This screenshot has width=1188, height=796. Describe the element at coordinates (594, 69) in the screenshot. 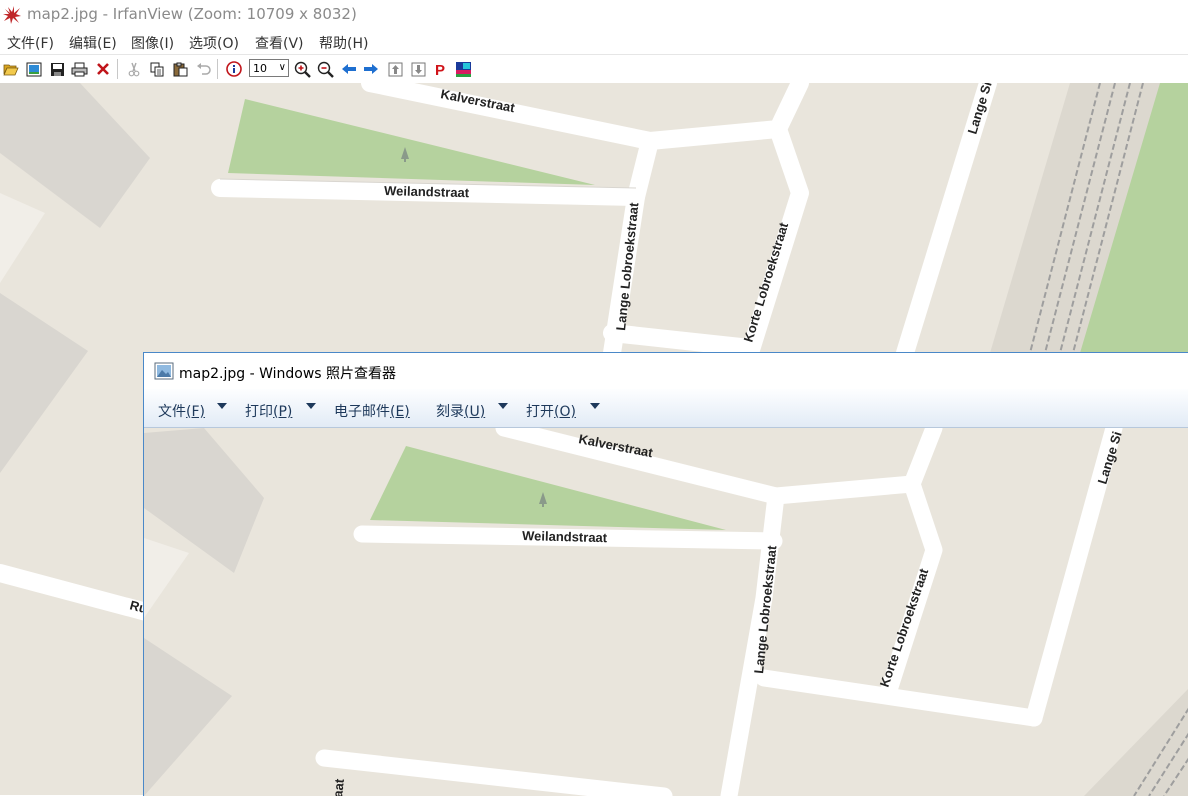

I see `toolbar: 10 ∨ P` at that location.